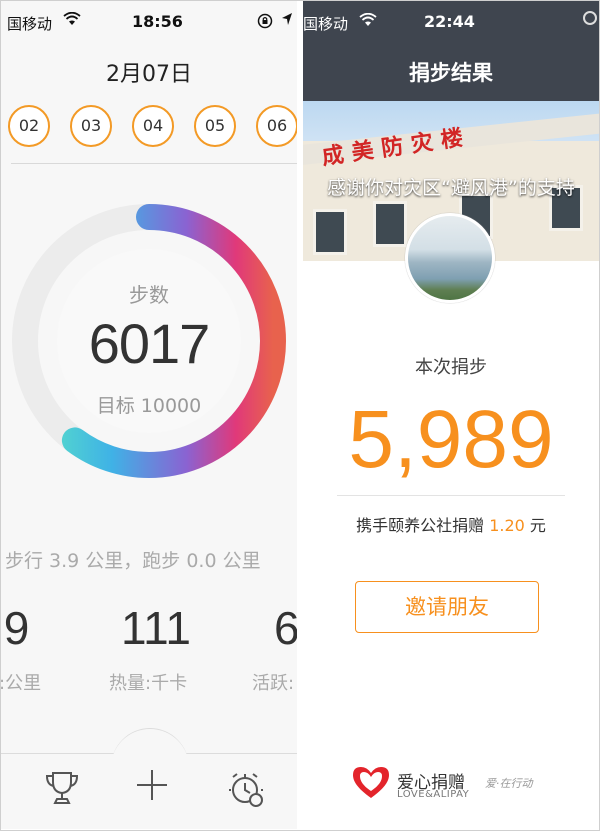  What do you see at coordinates (21, 683) in the screenshot?
I see `distance-label: :公里` at bounding box center [21, 683].